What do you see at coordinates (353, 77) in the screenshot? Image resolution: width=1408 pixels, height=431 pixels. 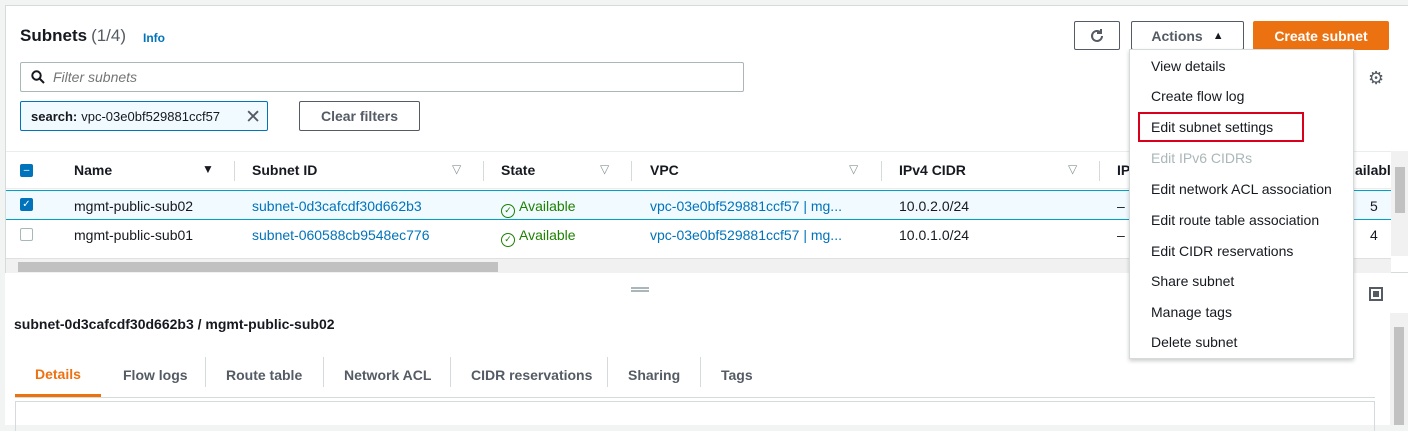 I see `search-input` at bounding box center [353, 77].